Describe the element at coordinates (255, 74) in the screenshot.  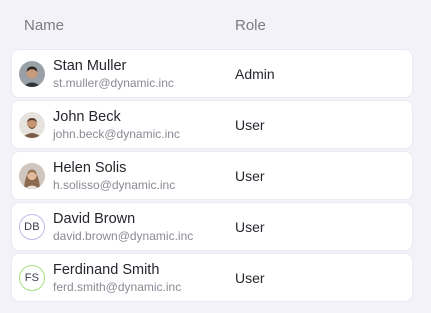
I see `user-role: Admin` at that location.